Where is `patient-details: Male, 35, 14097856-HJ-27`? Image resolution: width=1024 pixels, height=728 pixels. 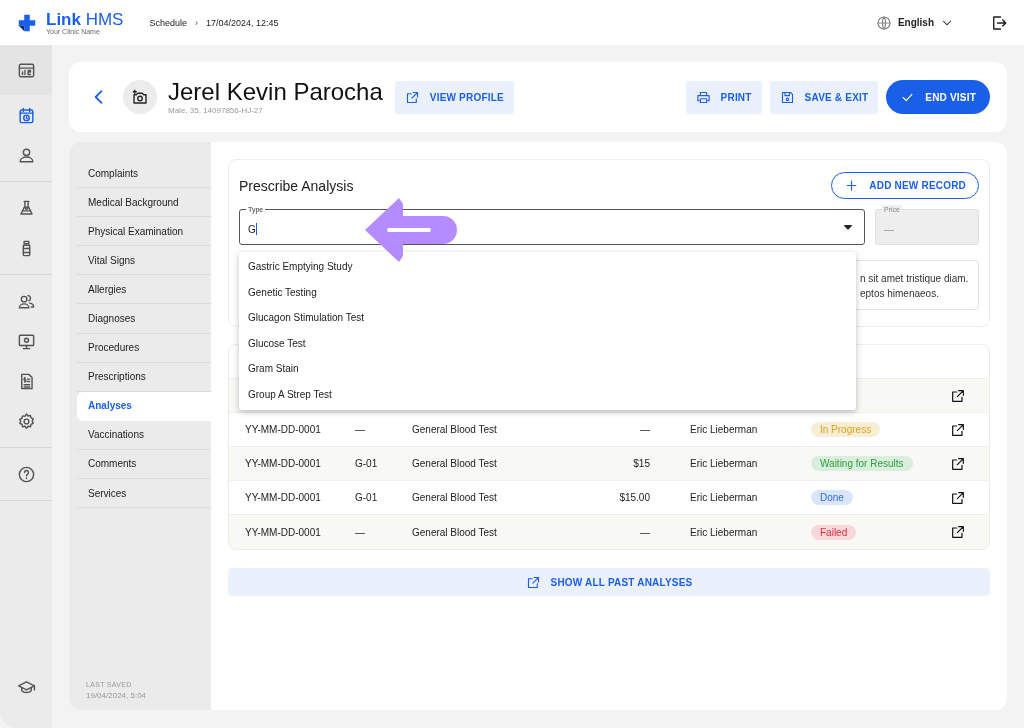 patient-details: Male, 35, 14097856-HJ-27 is located at coordinates (216, 110).